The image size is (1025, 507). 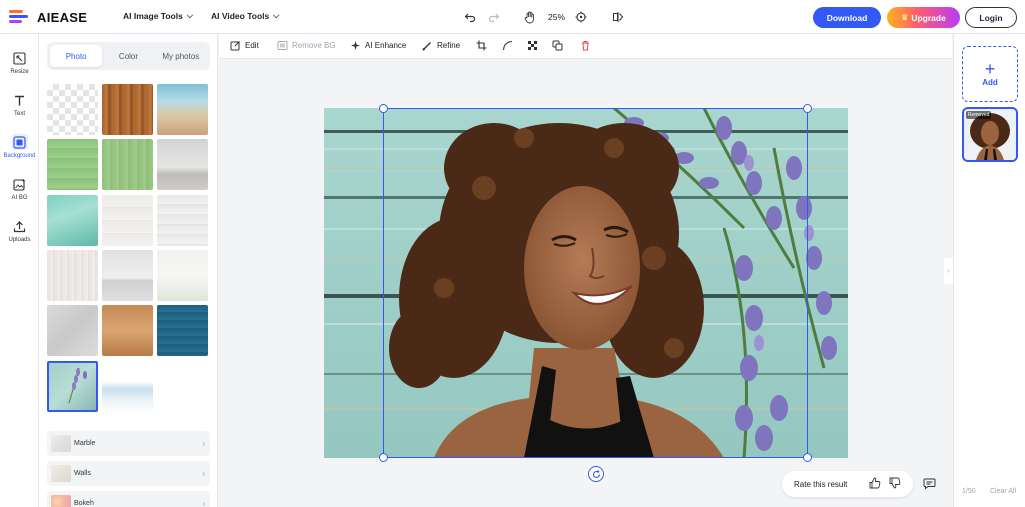 I want to click on bg-thumb-wood-planks, so click(x=127, y=109).